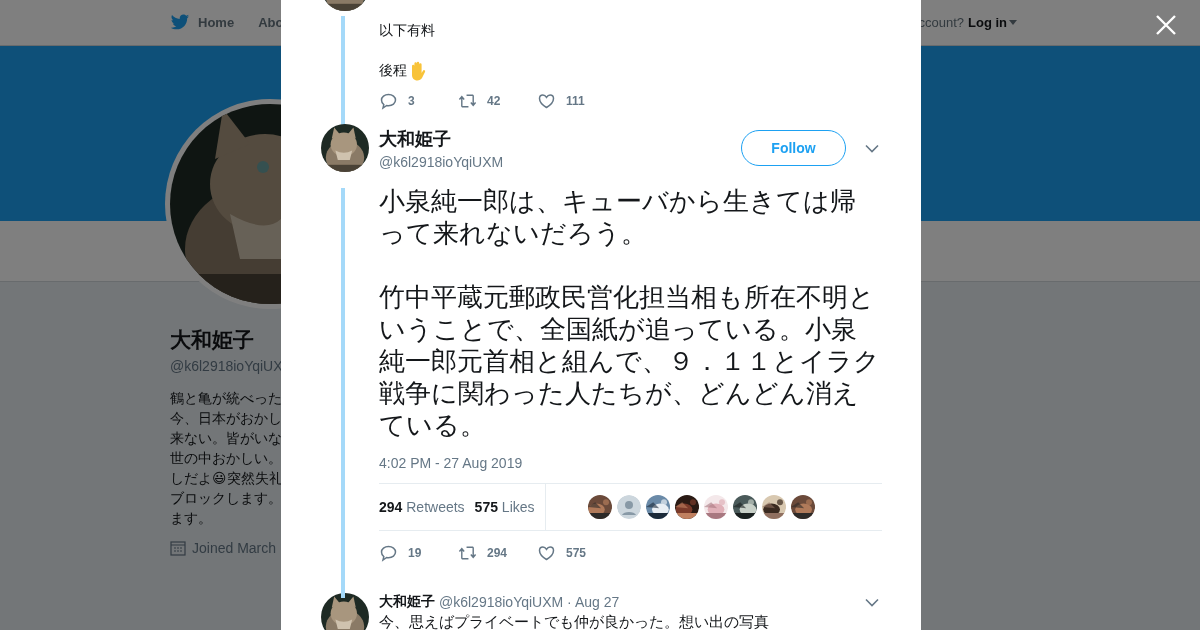 This screenshot has width=1200, height=630. Describe the element at coordinates (793, 148) in the screenshot. I see `follow-button: Follow` at that location.